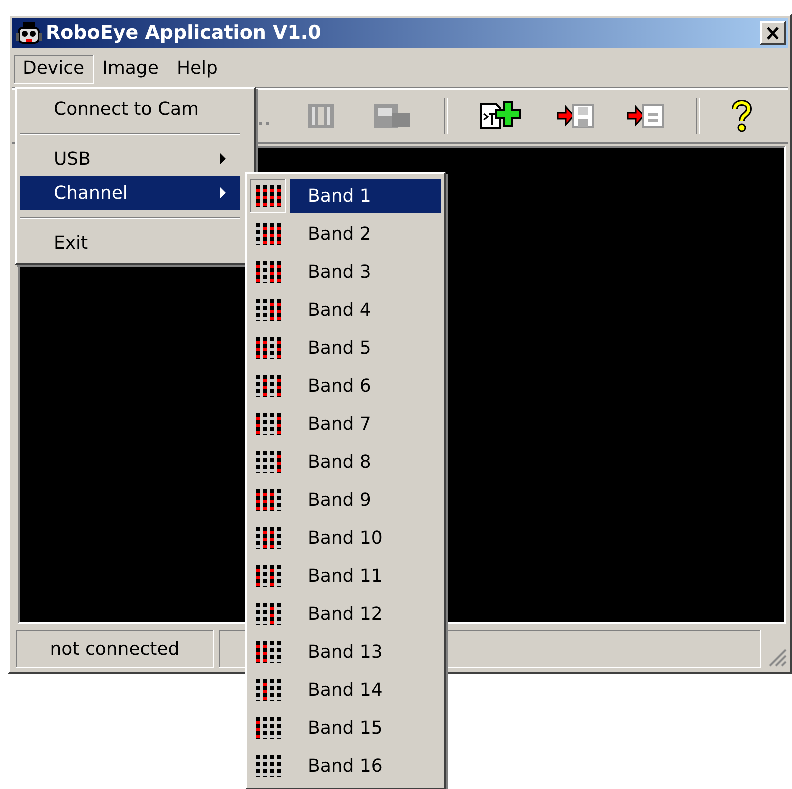 This screenshot has height=789, width=792. Describe the element at coordinates (365, 538) in the screenshot. I see `menu-item: Band 10` at that location.